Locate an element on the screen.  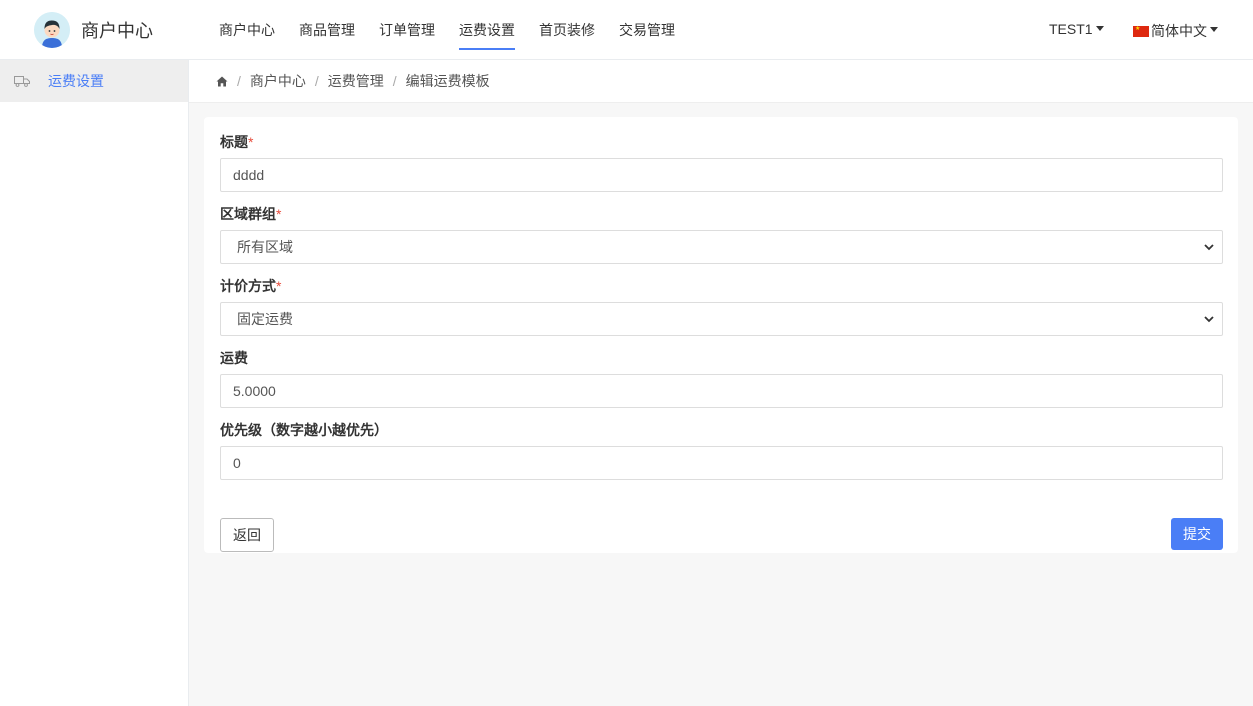
title-group: 标题* dddd is located at coordinates (721, 162).